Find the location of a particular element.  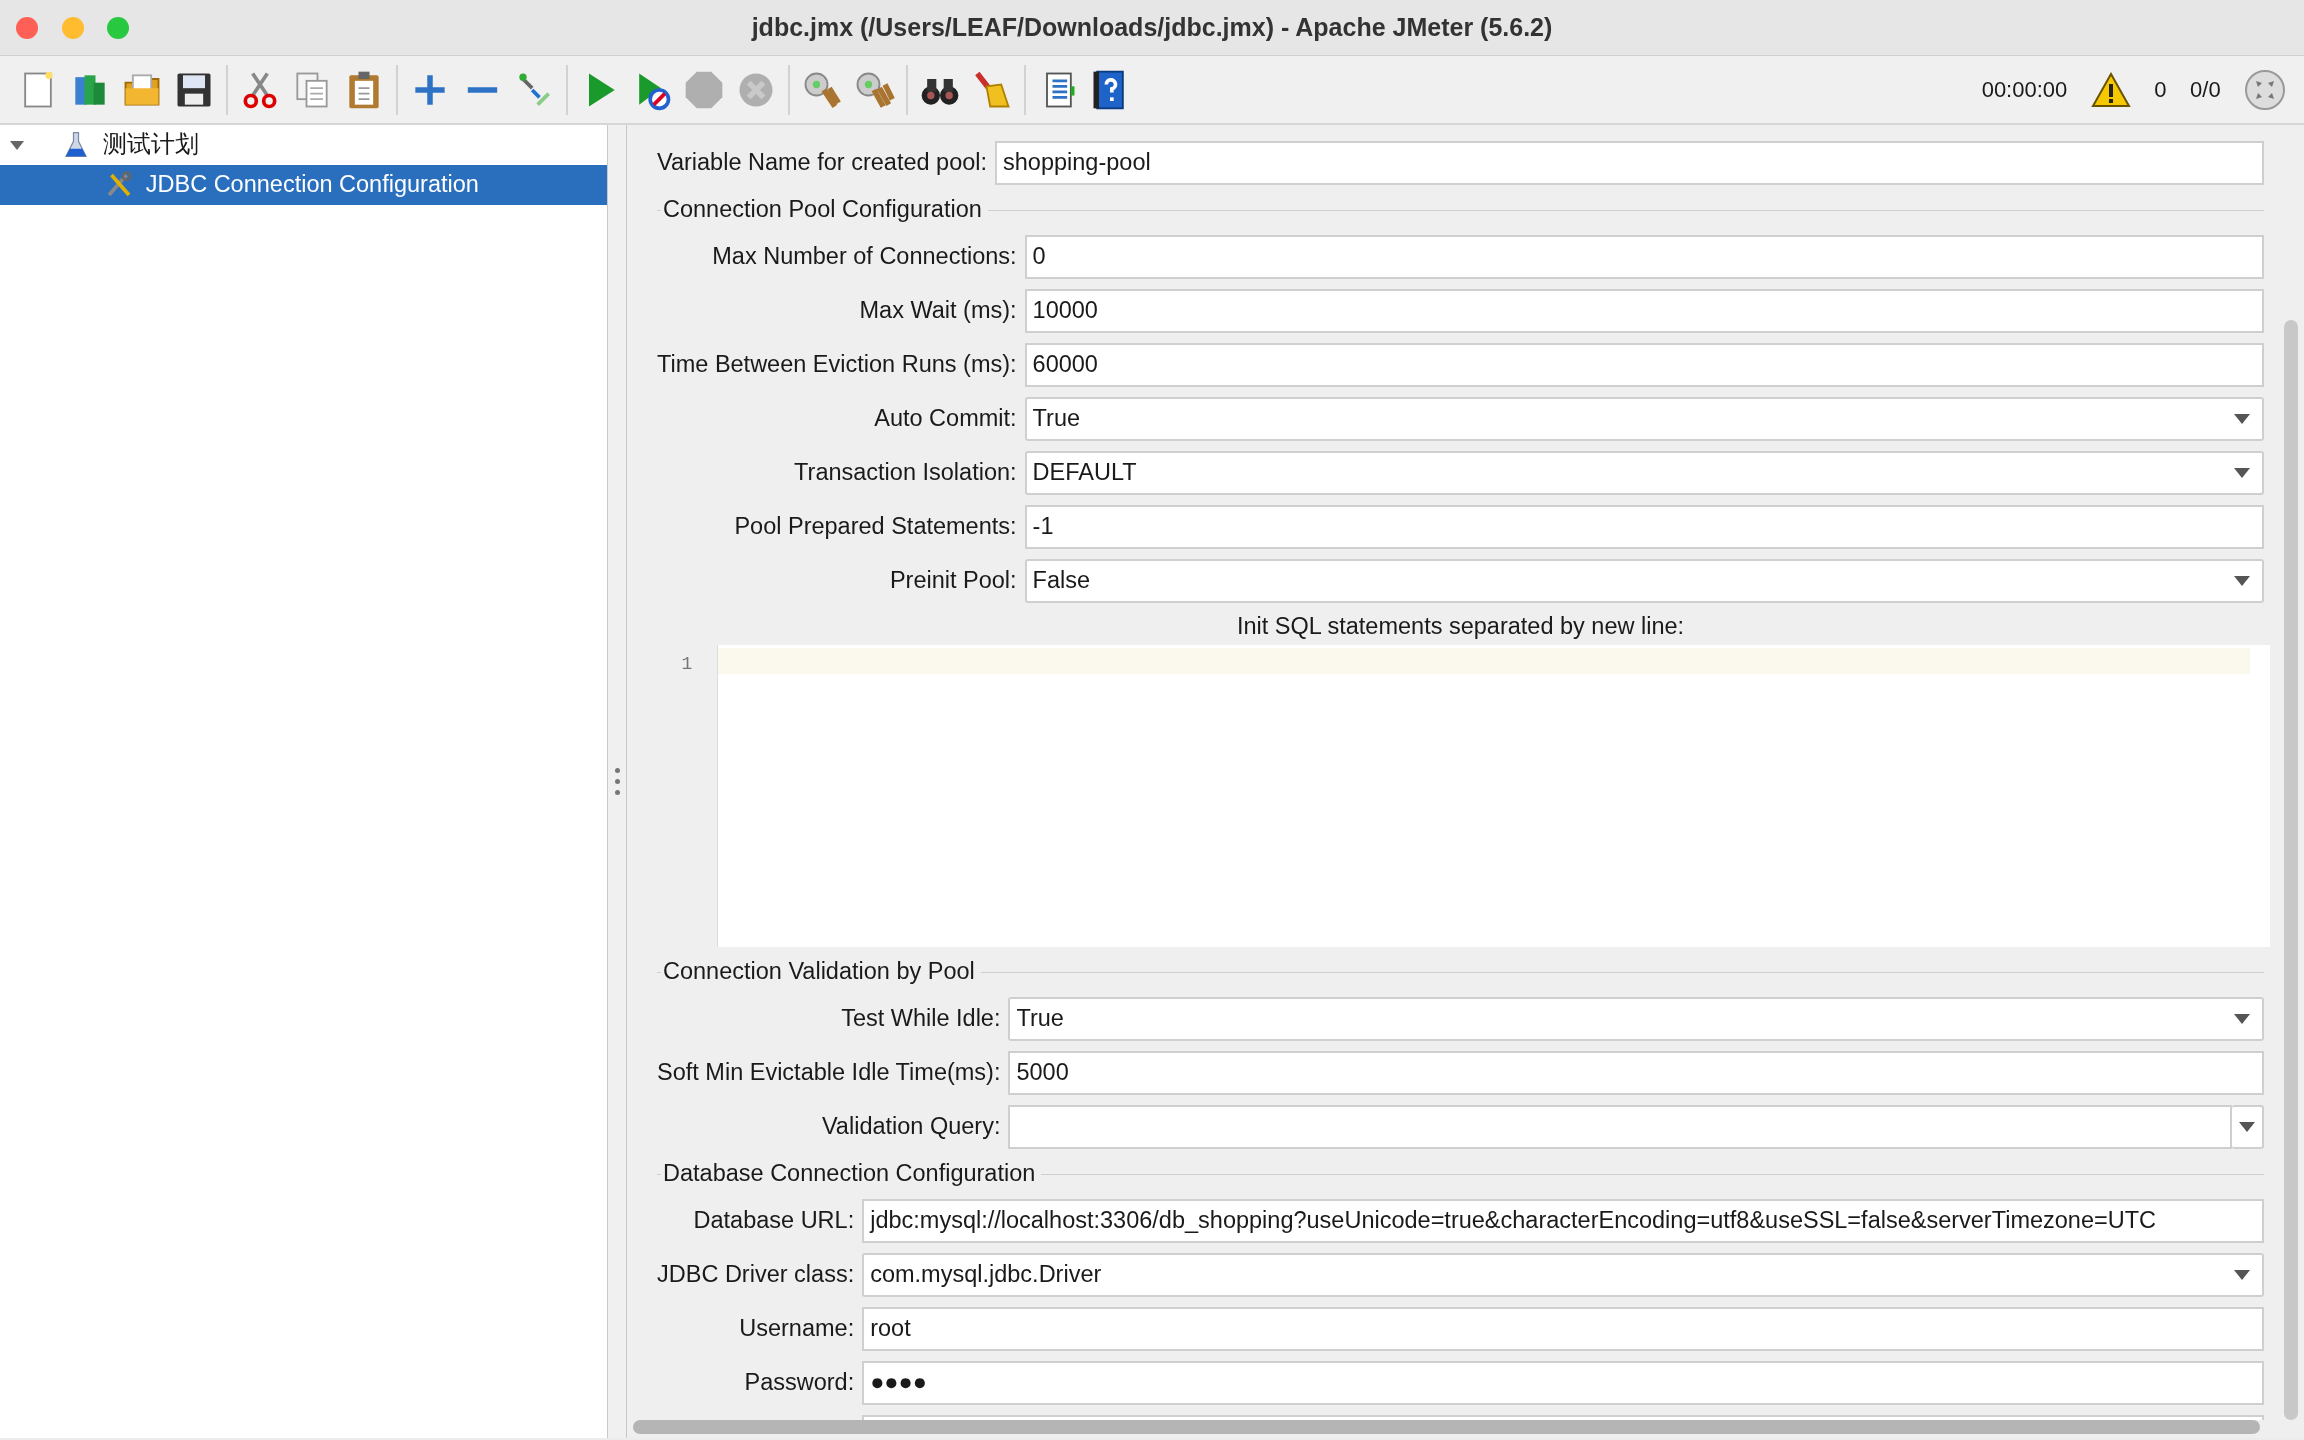

input-field: root is located at coordinates (1563, 1329).